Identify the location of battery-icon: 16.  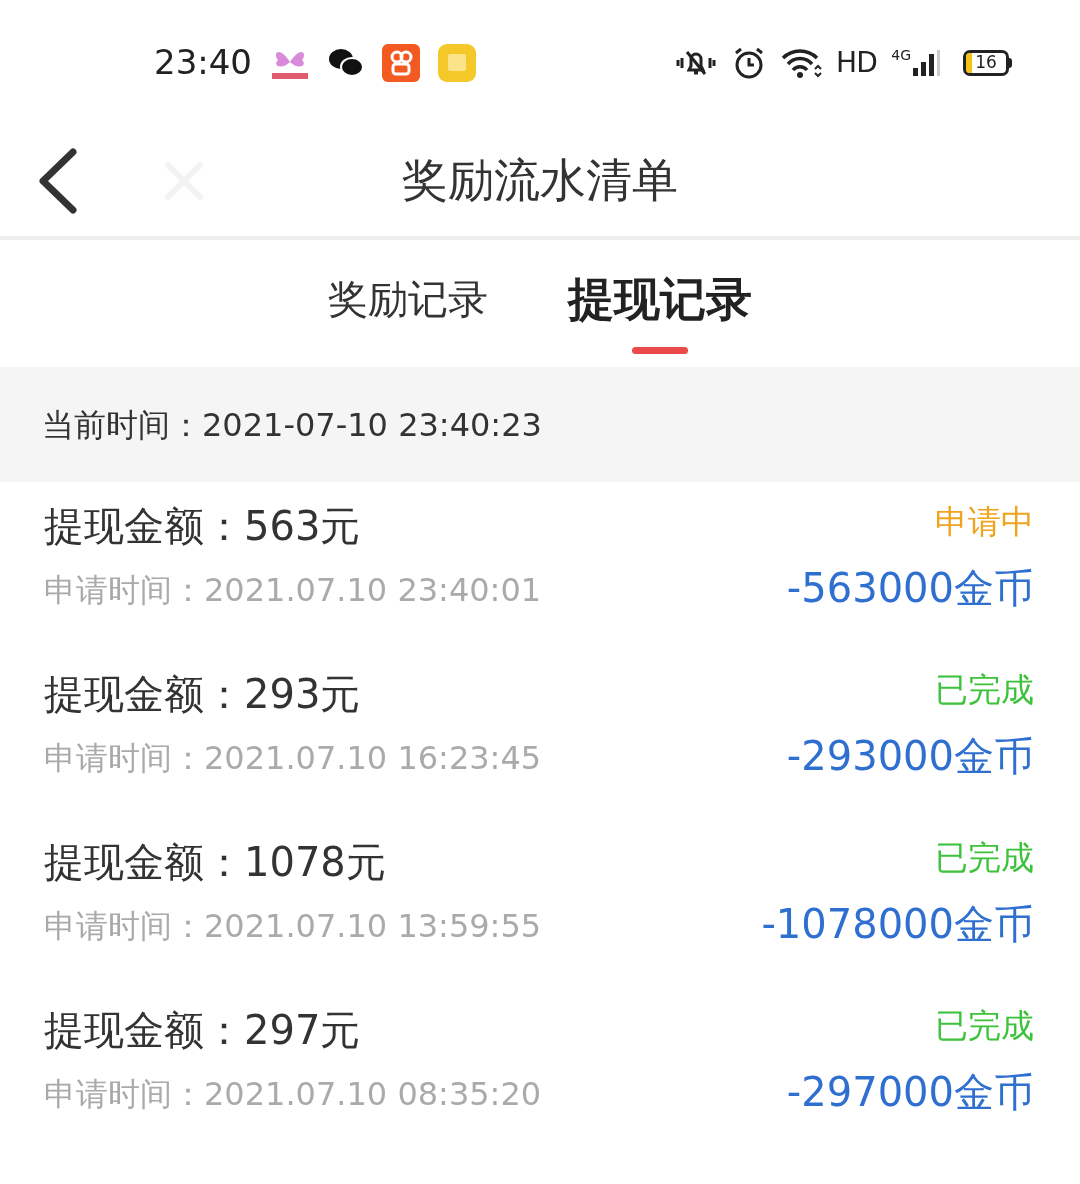
(987, 62).